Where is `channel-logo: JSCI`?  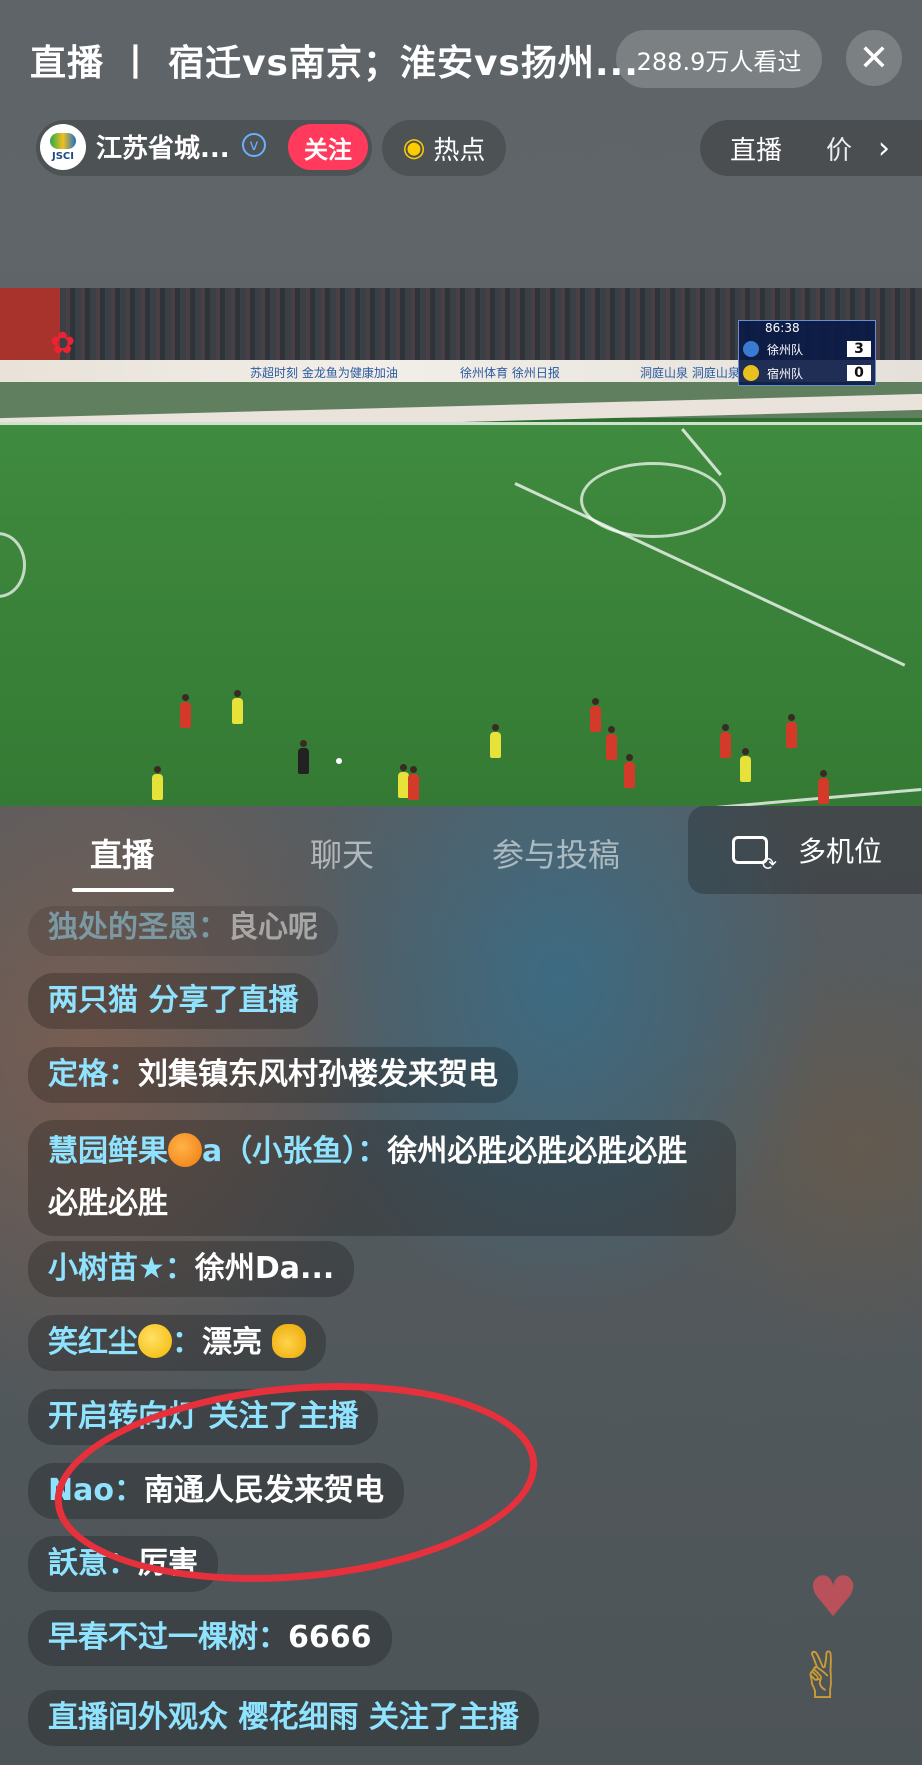
channel-logo: JSCI is located at coordinates (63, 147).